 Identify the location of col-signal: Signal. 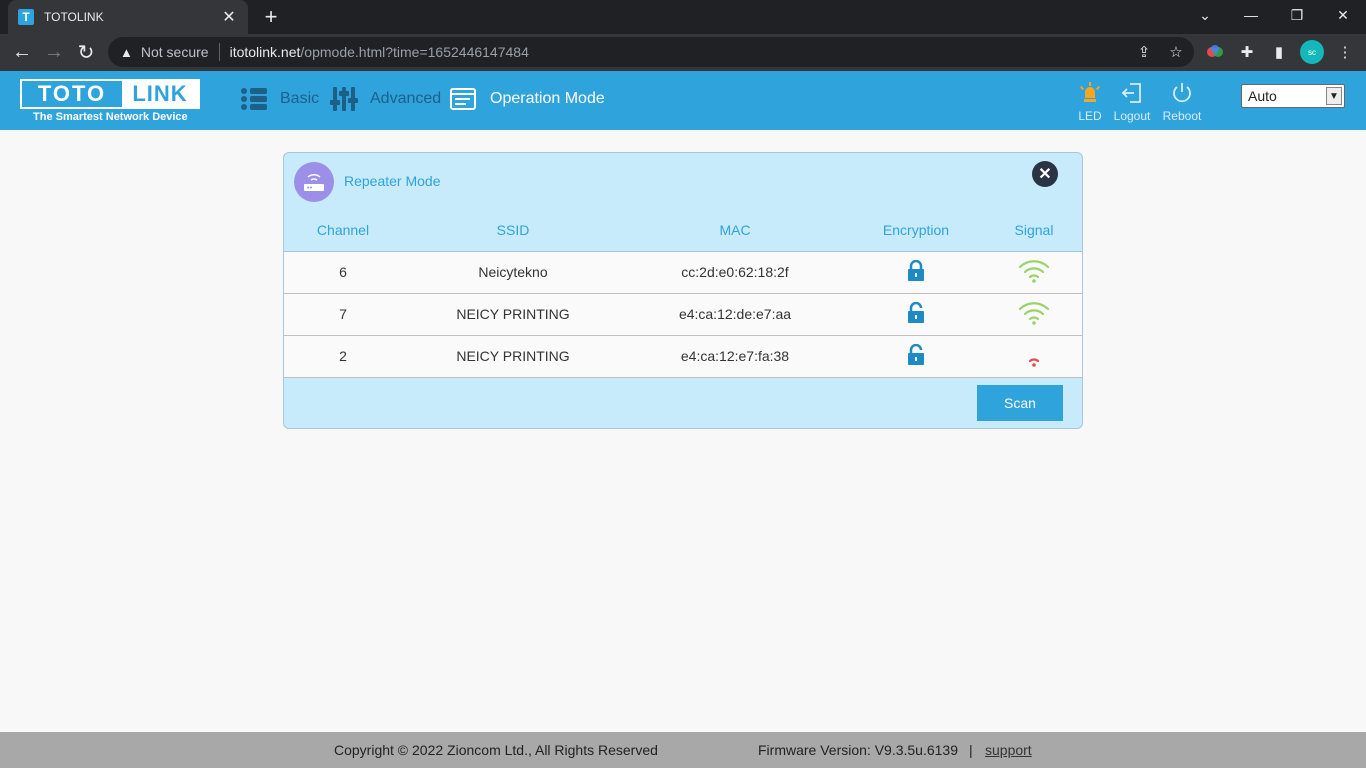
(1034, 230).